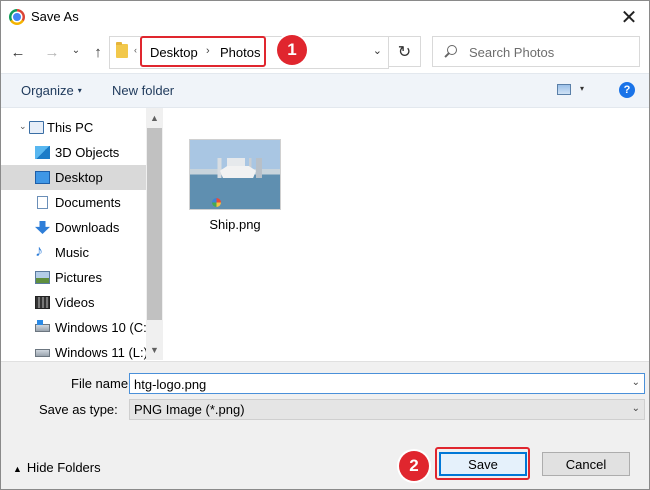 The height and width of the screenshot is (490, 650). What do you see at coordinates (18, 52) in the screenshot?
I see `back-button: ←` at bounding box center [18, 52].